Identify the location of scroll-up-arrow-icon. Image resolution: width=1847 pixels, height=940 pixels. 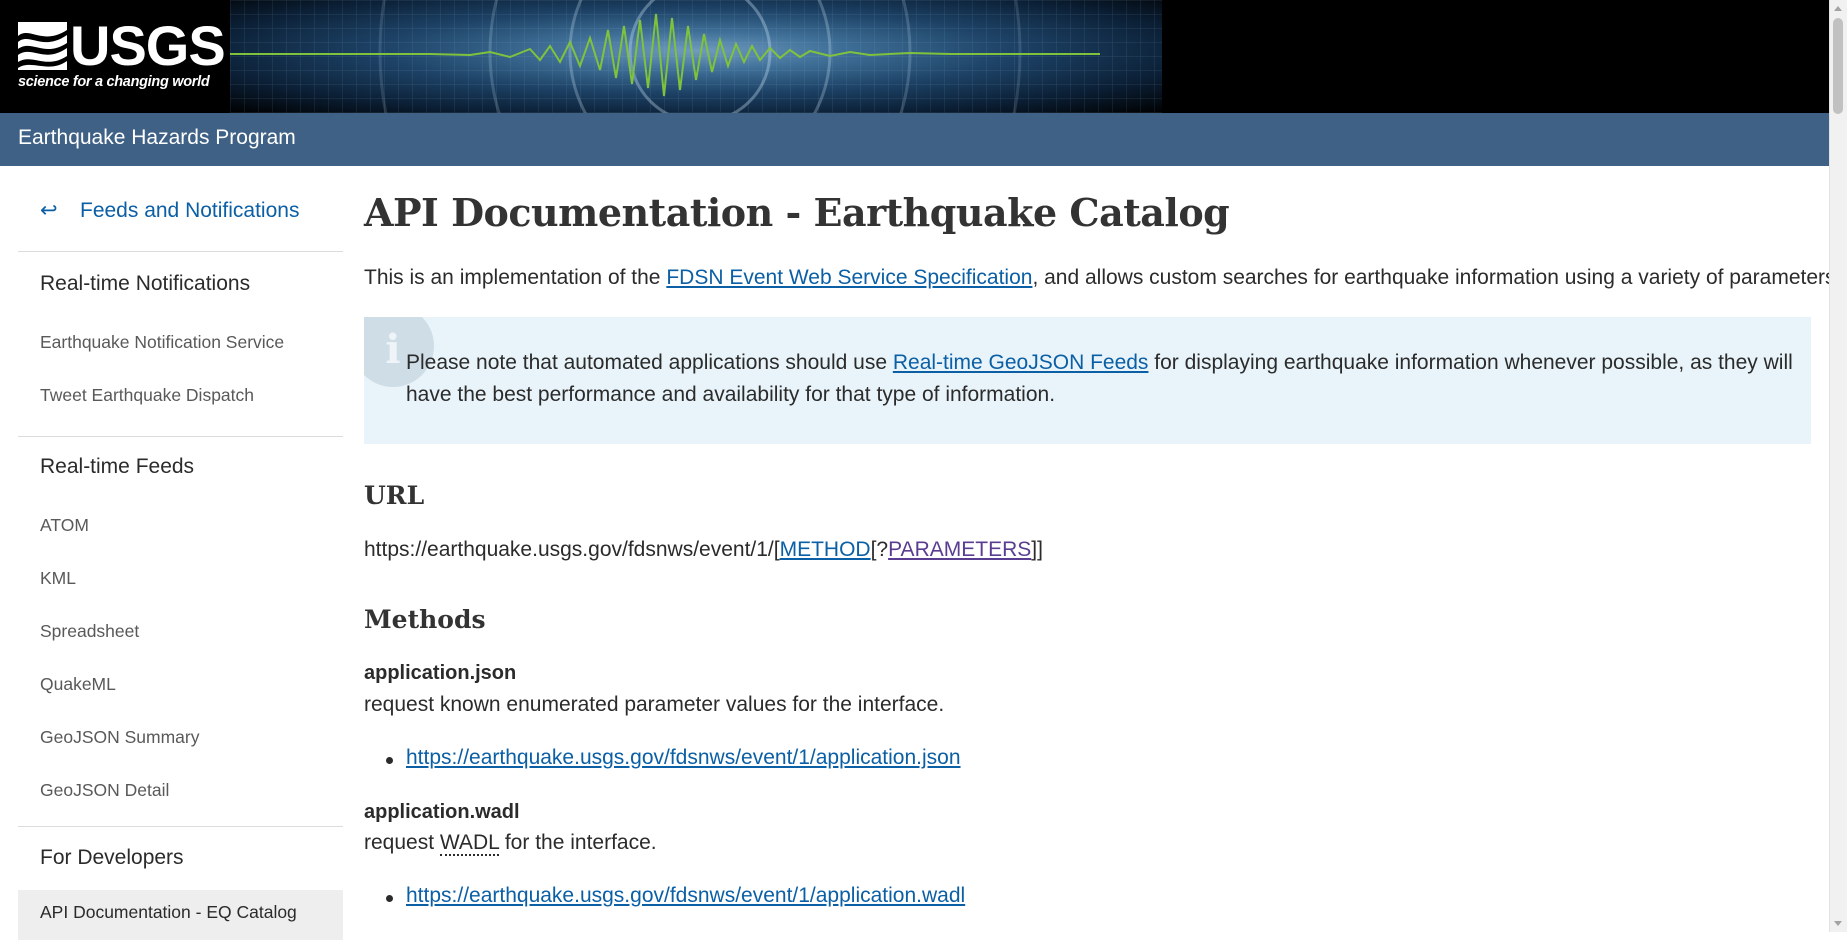
(1838, 8).